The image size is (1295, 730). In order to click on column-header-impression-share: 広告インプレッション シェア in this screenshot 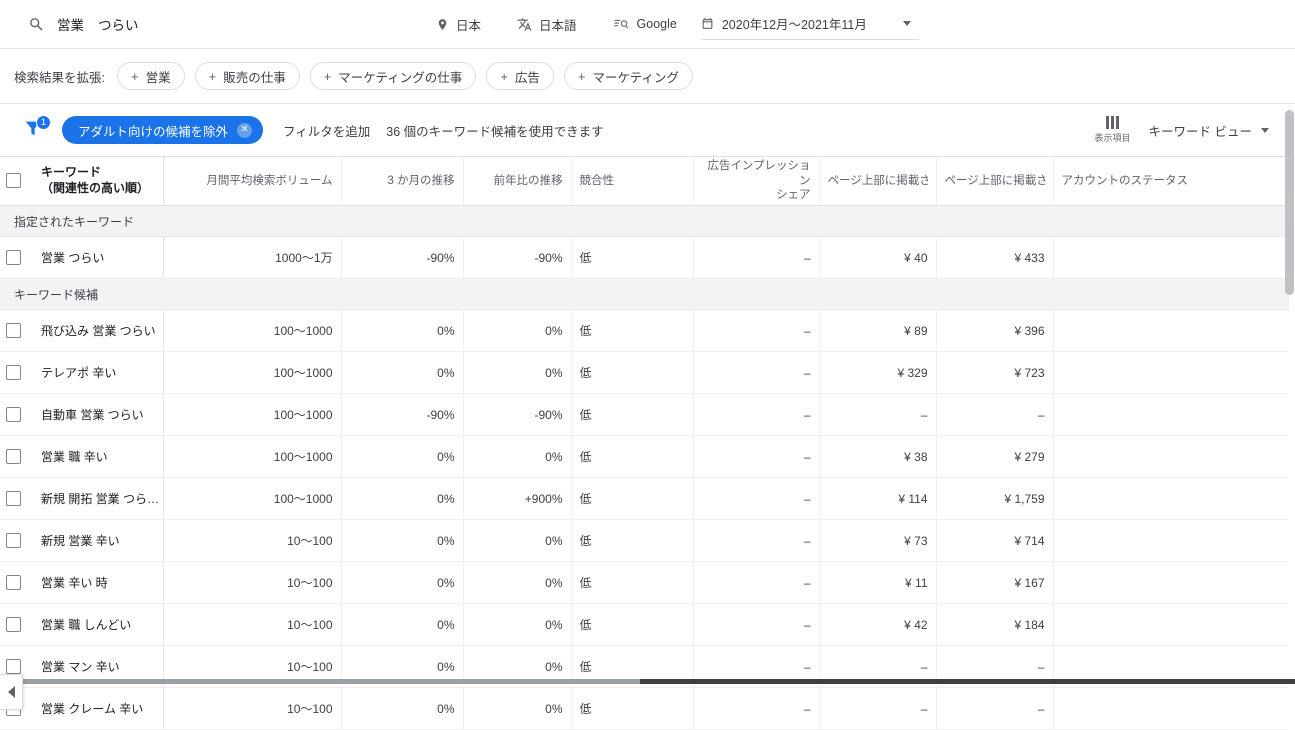, I will do `click(756, 181)`.